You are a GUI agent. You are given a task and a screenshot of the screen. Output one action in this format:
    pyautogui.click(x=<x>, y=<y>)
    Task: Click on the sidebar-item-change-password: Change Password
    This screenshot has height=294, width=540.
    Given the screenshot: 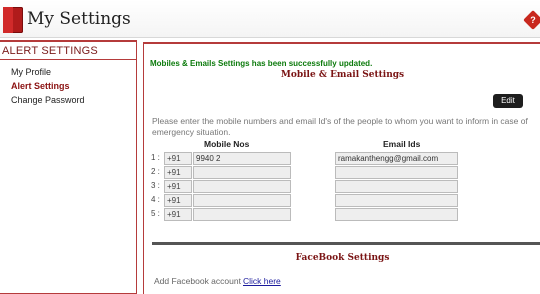 What is the action you would take?
    pyautogui.click(x=68, y=100)
    